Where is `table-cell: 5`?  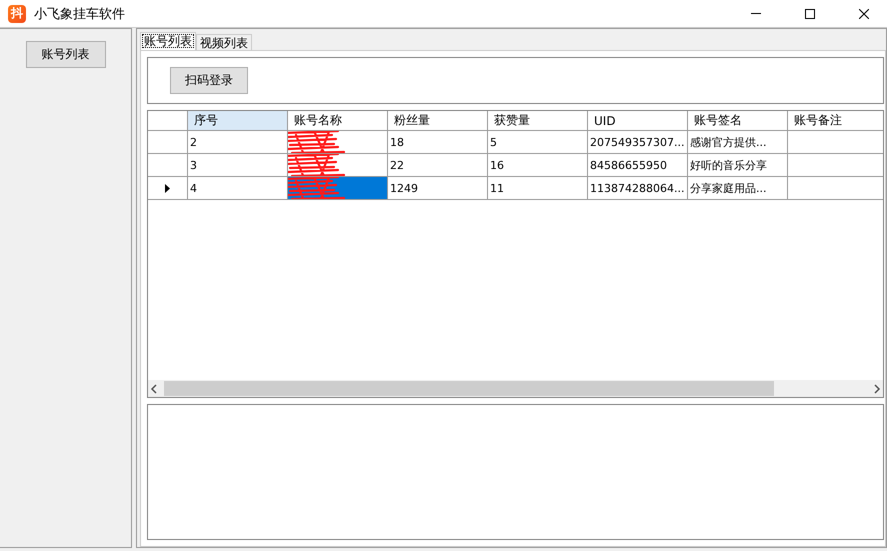 table-cell: 5 is located at coordinates (538, 142).